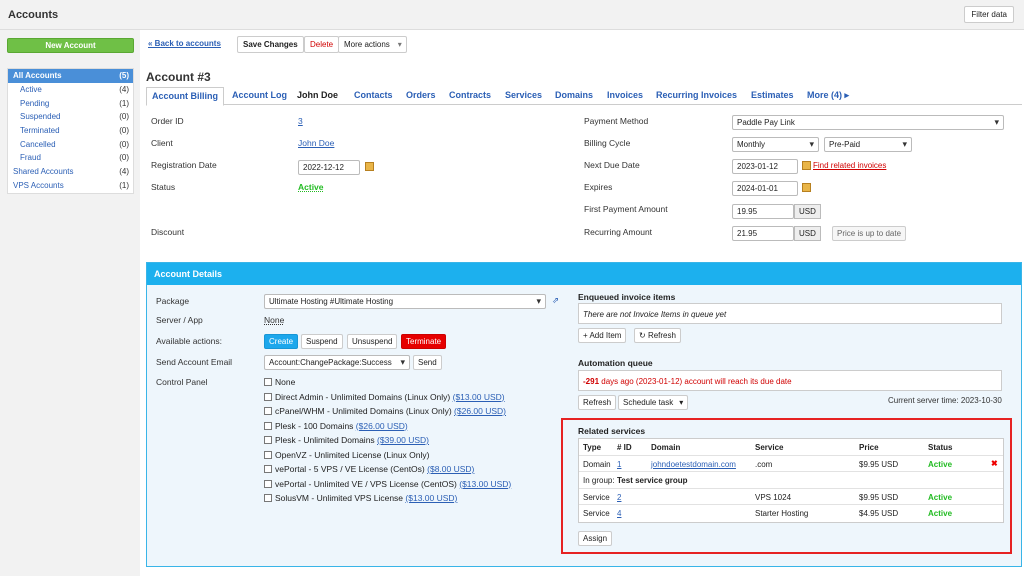 The width and height of the screenshot is (1024, 576). I want to click on refresh-automation-button: Refresh, so click(597, 402).